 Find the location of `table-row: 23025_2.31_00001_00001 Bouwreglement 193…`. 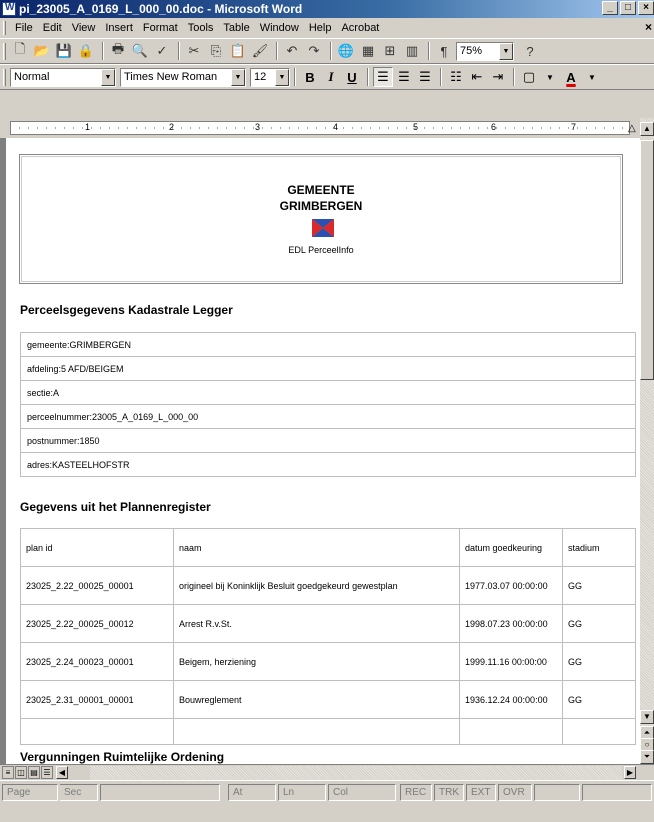

table-row: 23025_2.31_00001_00001 Bouwreglement 193… is located at coordinates (328, 699).